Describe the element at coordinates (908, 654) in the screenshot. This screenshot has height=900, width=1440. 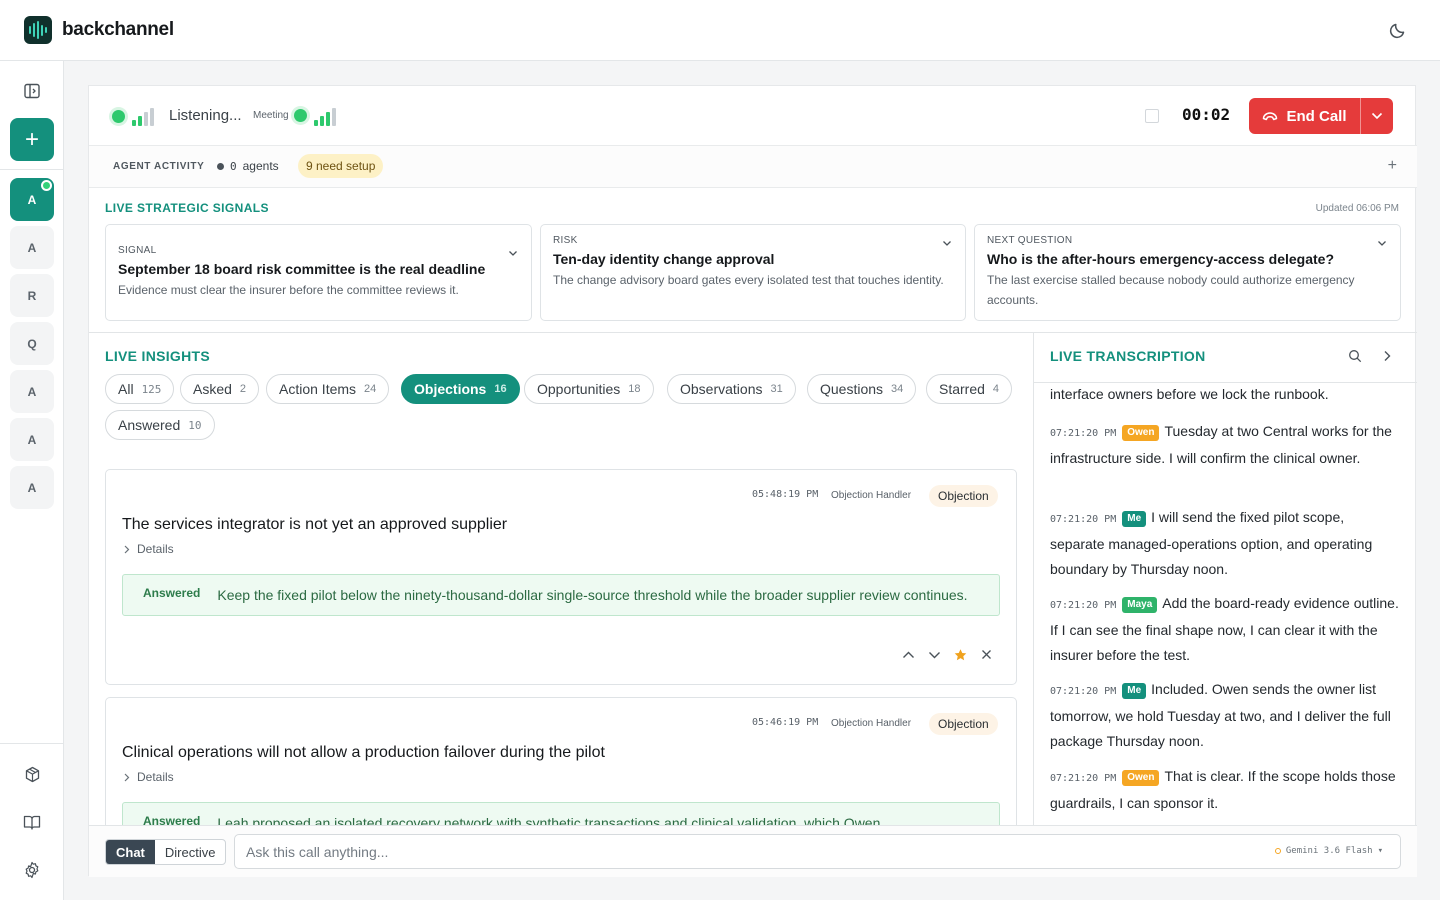
I see `vote-up-chevron-icon` at that location.